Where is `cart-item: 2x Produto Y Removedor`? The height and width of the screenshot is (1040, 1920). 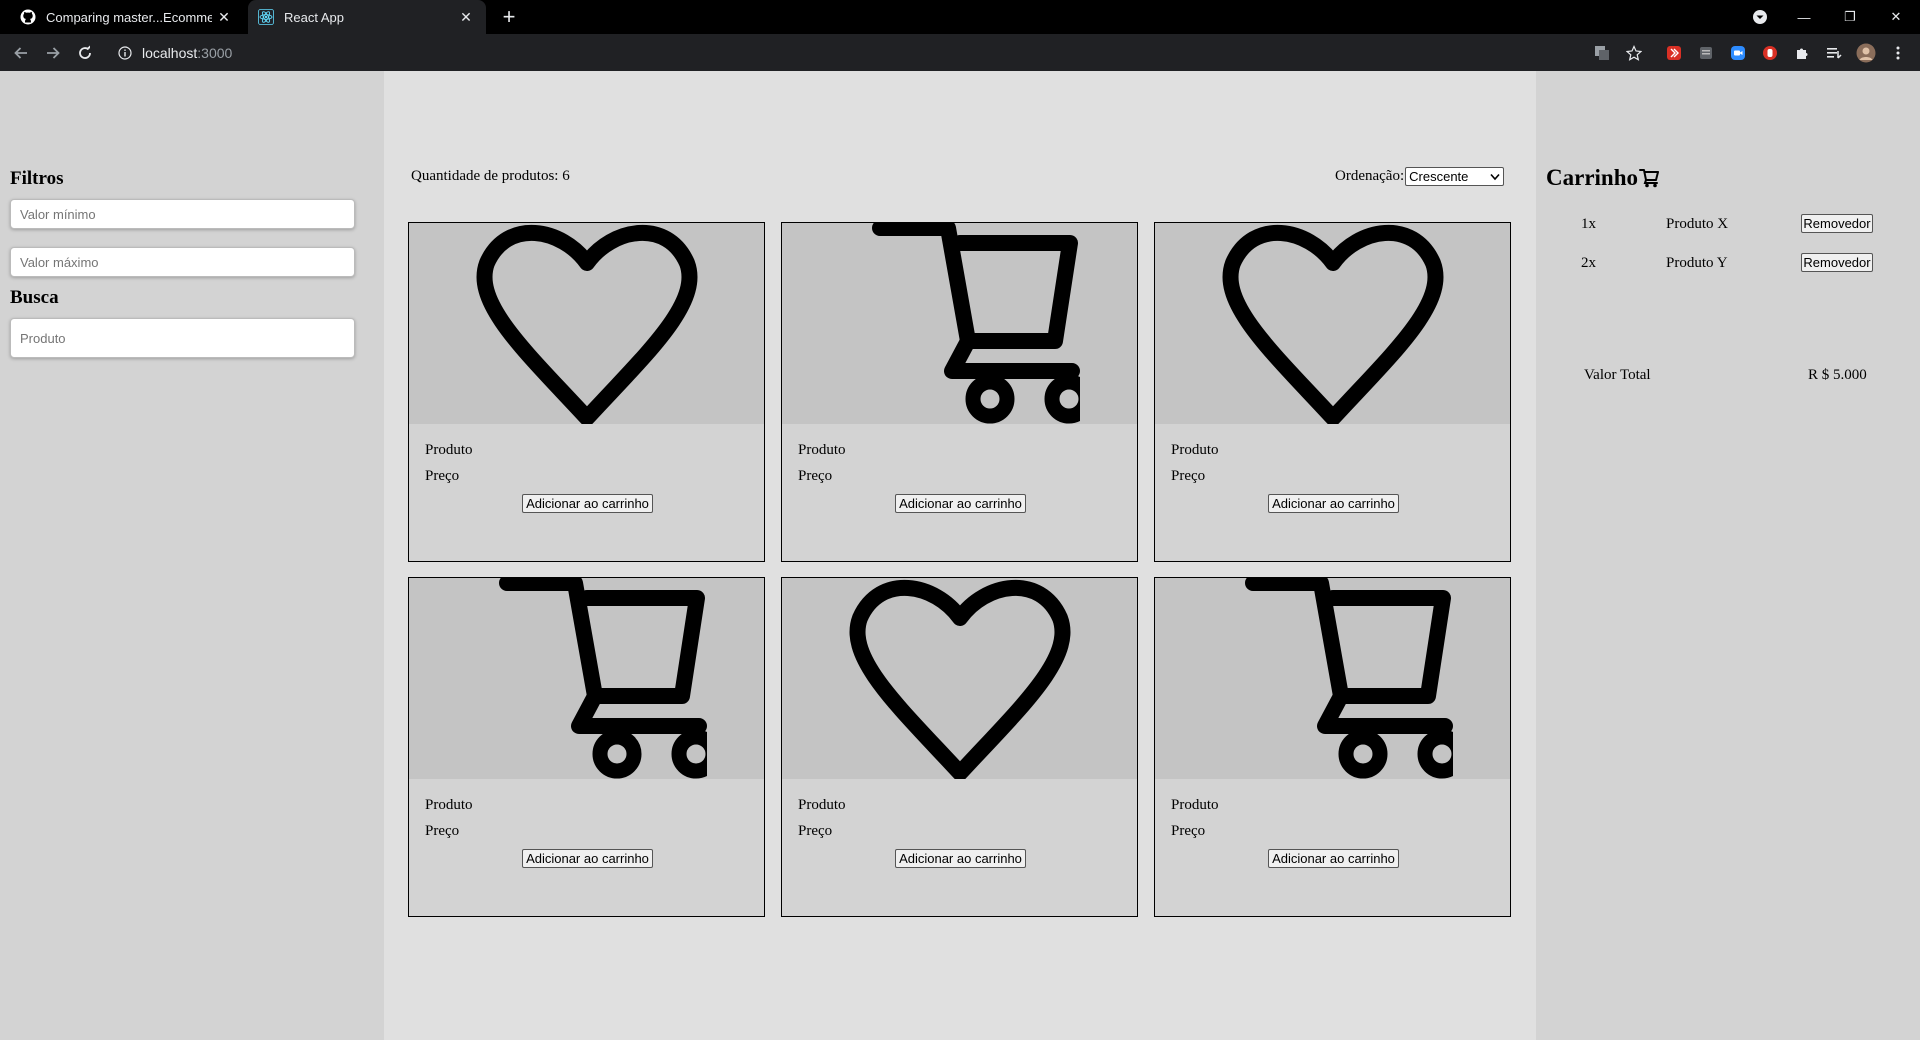 cart-item: 2x Produto Y Removedor is located at coordinates (1728, 264).